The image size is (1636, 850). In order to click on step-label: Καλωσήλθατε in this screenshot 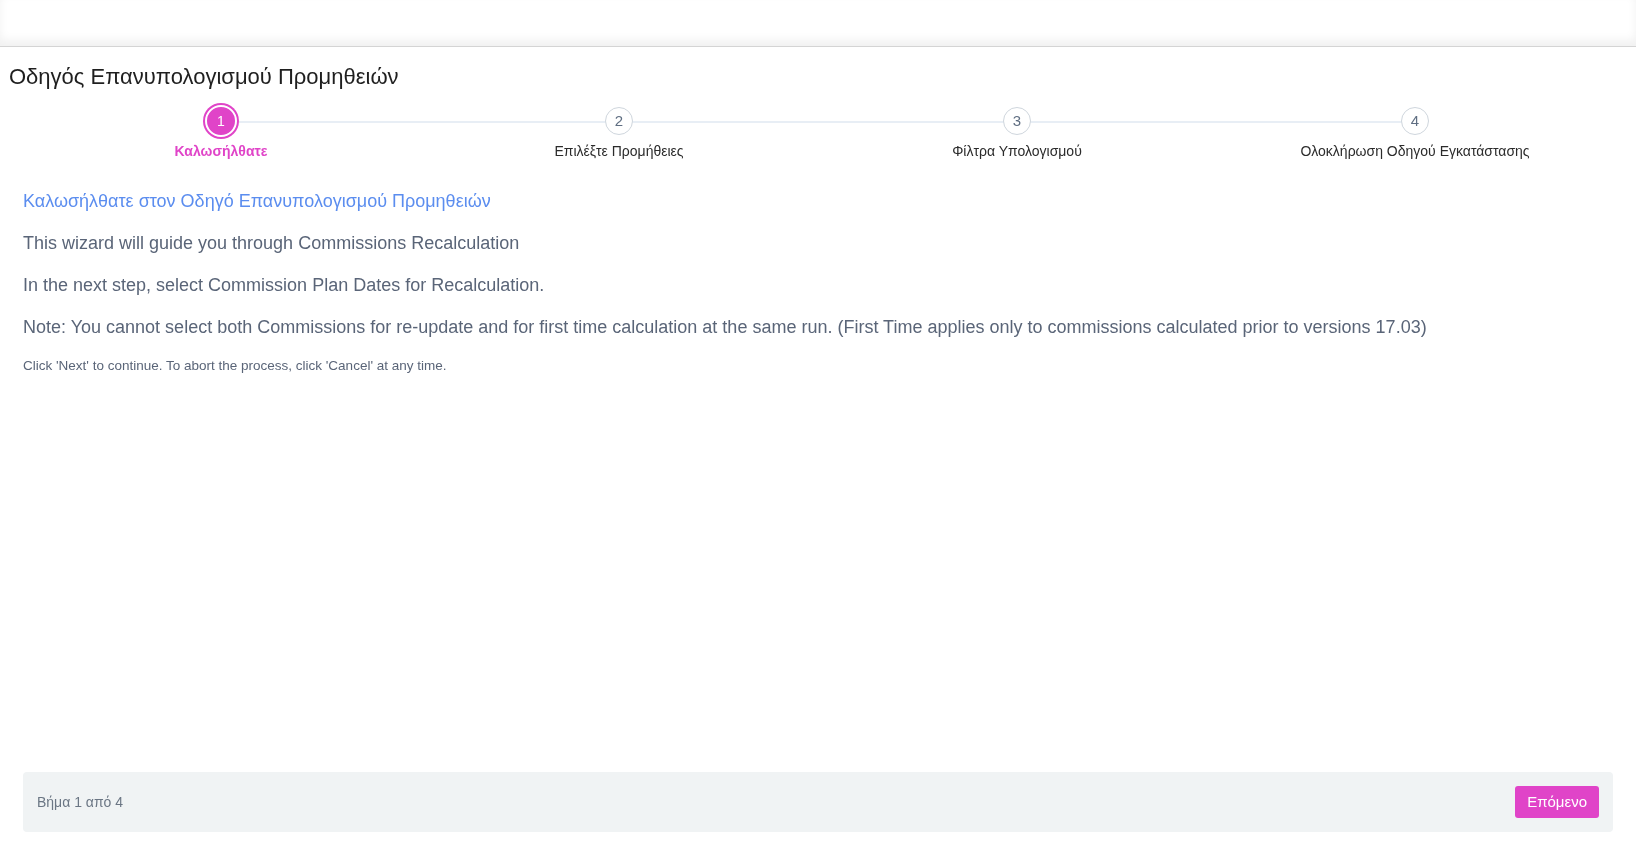, I will do `click(221, 151)`.